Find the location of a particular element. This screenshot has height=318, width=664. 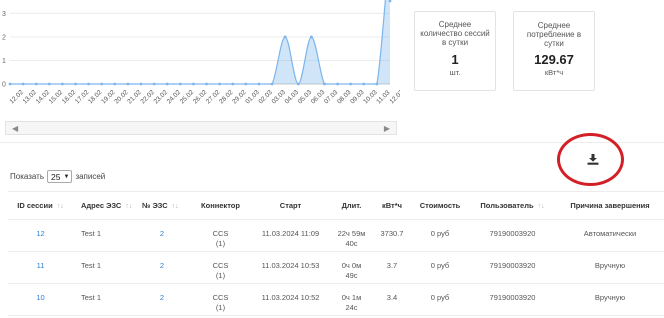

scroll-left-icon: ◀ is located at coordinates (15, 128).